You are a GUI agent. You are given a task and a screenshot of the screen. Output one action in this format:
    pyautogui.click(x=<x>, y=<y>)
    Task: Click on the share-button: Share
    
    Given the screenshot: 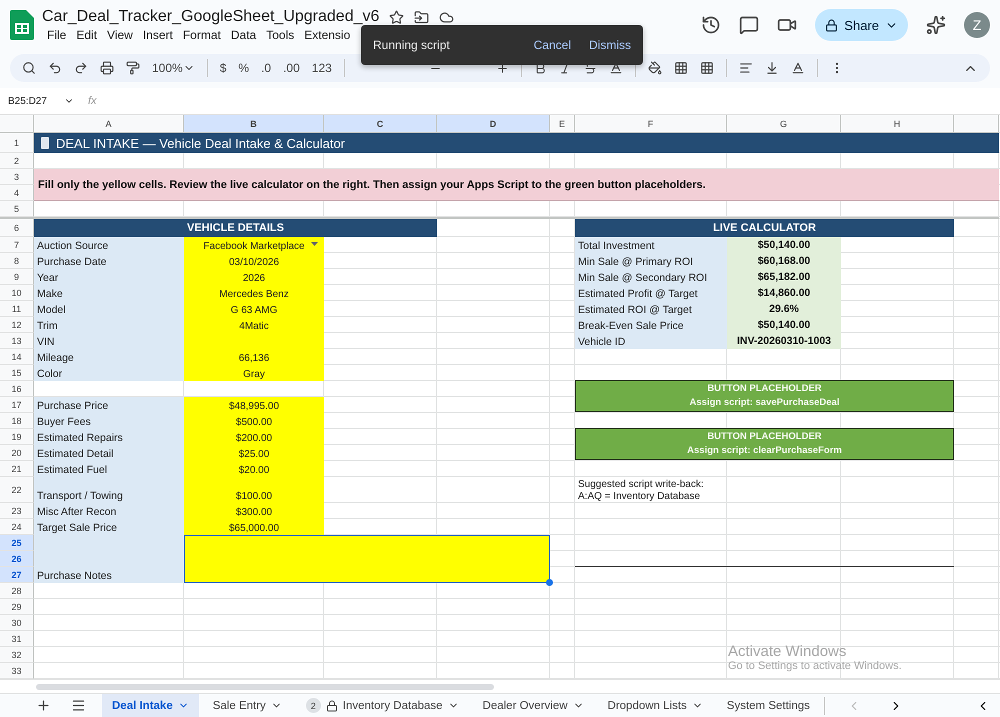 What is the action you would take?
    pyautogui.click(x=861, y=25)
    